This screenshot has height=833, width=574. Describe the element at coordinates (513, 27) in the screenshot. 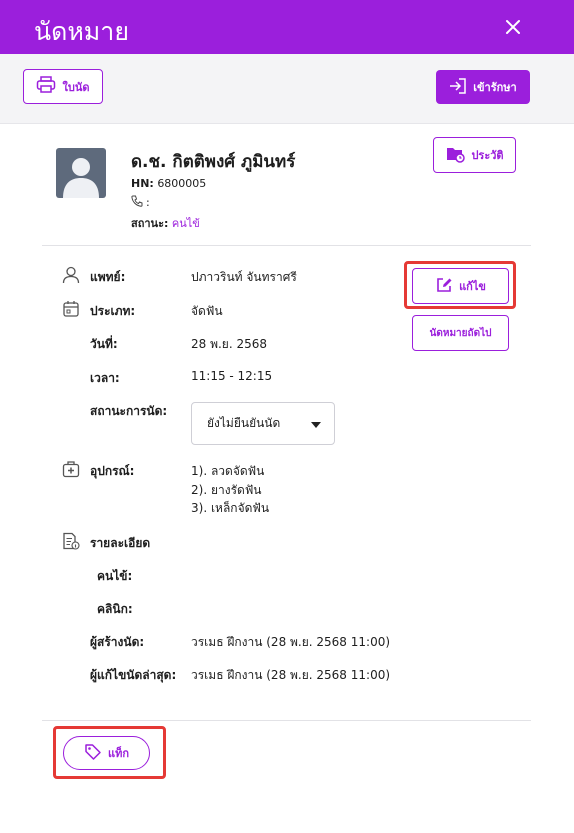

I see `close-icon` at that location.